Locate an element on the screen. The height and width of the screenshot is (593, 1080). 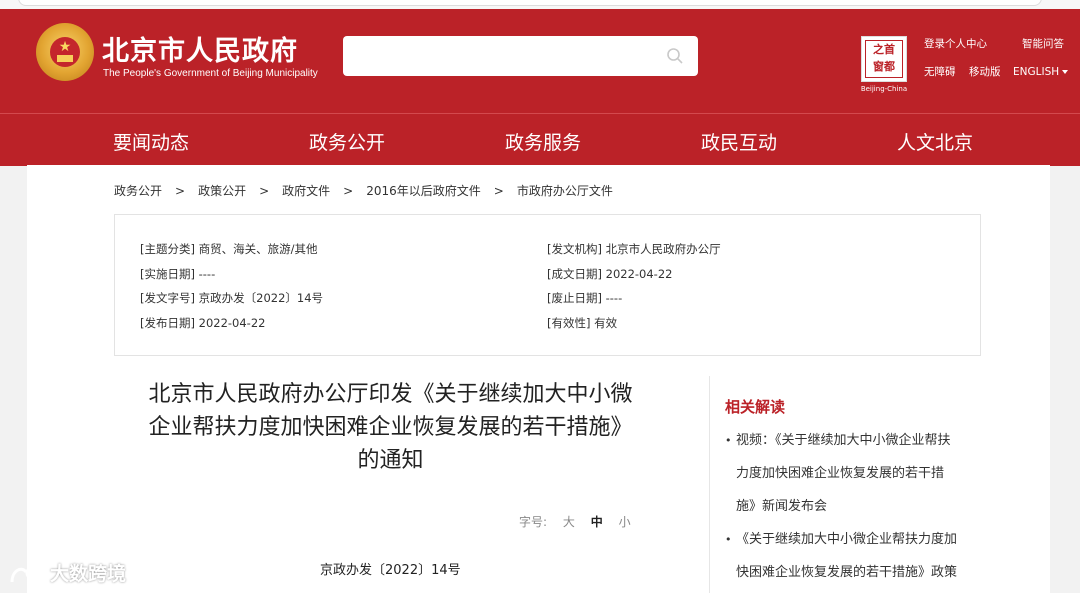
related-reading-link: 《关于继续加大中小微企业帮扶力度加 快困难企业恢复发展的若干措施》政策 is located at coordinates (855, 556).